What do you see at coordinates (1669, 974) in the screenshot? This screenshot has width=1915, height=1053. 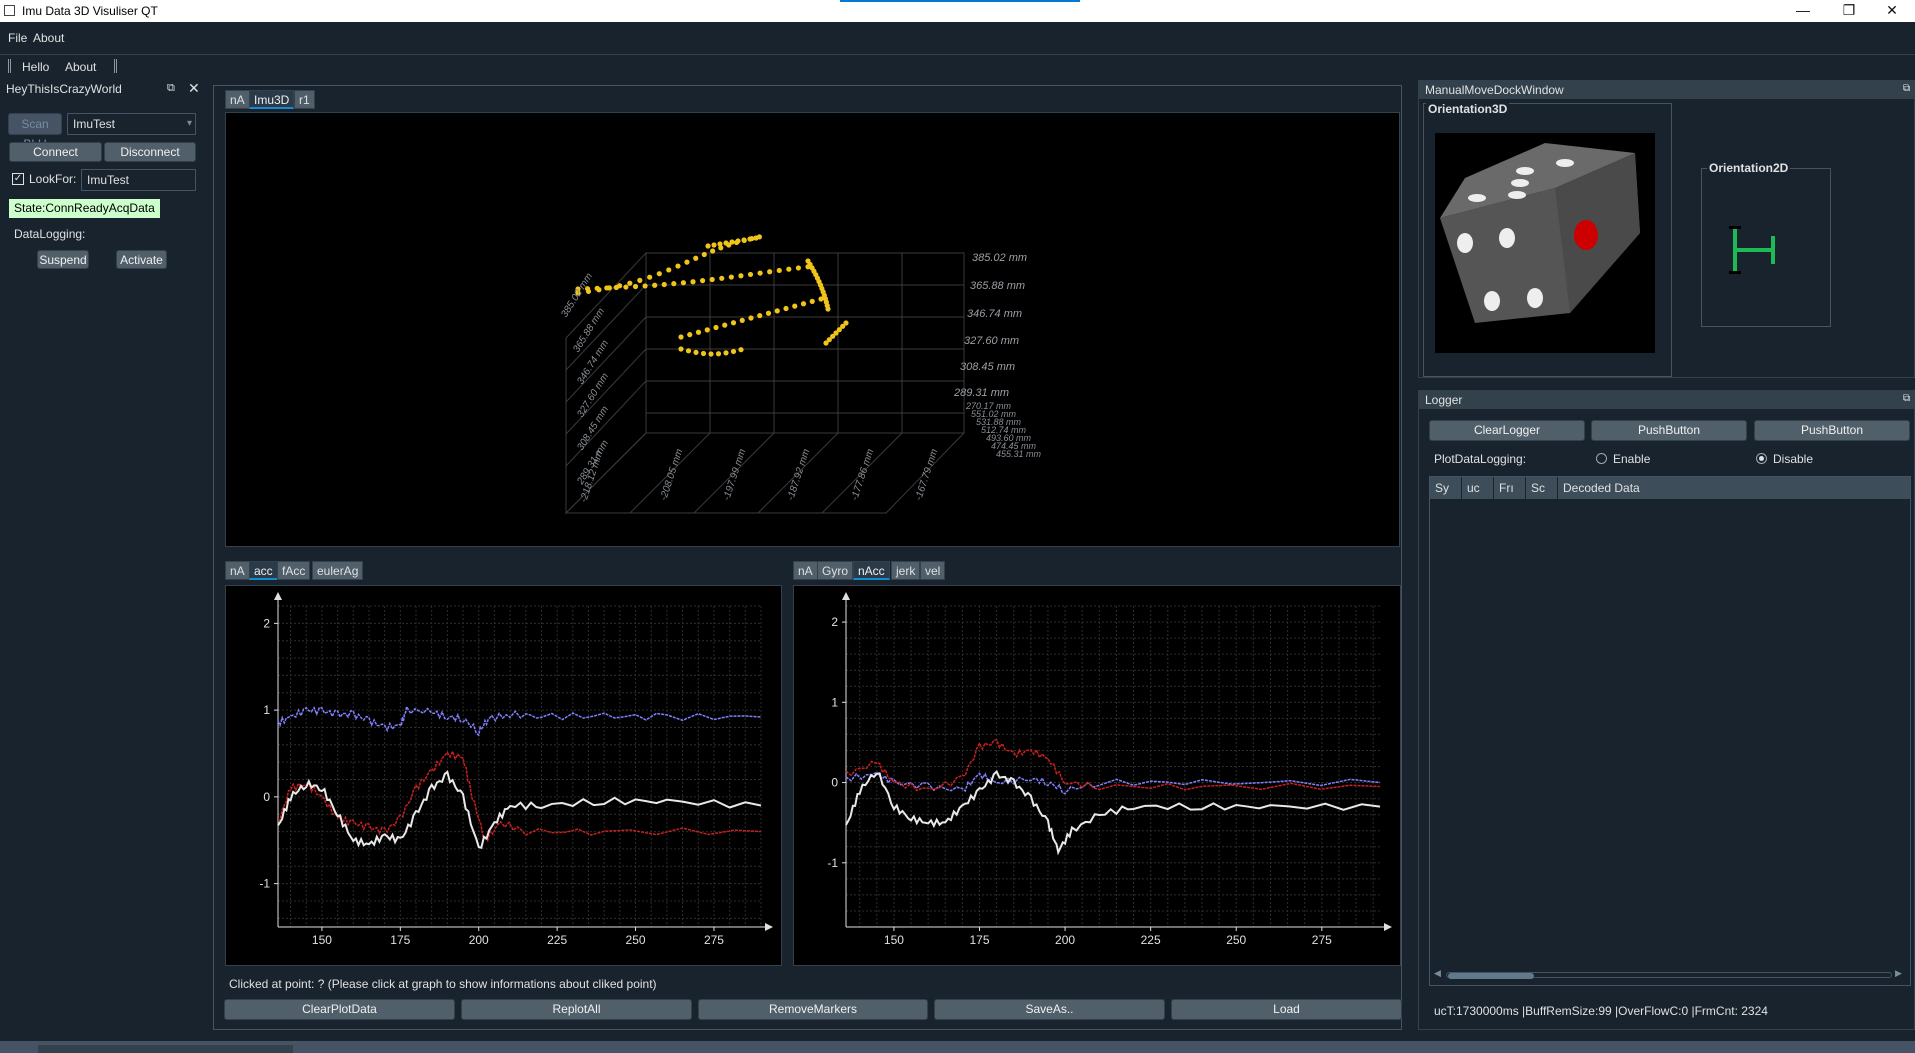 I see `horizontal-scrollbar: ◀ ▶` at bounding box center [1669, 974].